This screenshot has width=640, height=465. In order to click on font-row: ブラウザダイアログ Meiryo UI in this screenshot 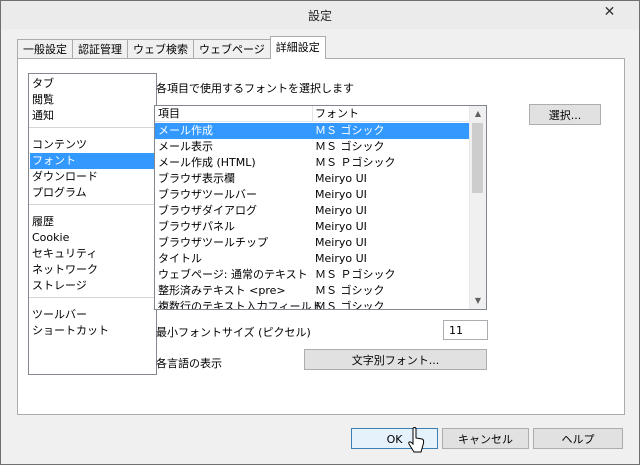, I will do `click(312, 211)`.